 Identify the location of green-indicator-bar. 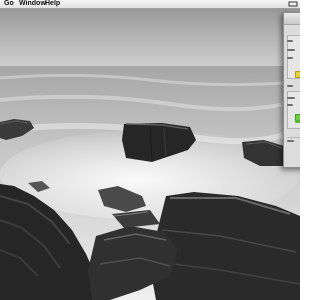
(297, 121).